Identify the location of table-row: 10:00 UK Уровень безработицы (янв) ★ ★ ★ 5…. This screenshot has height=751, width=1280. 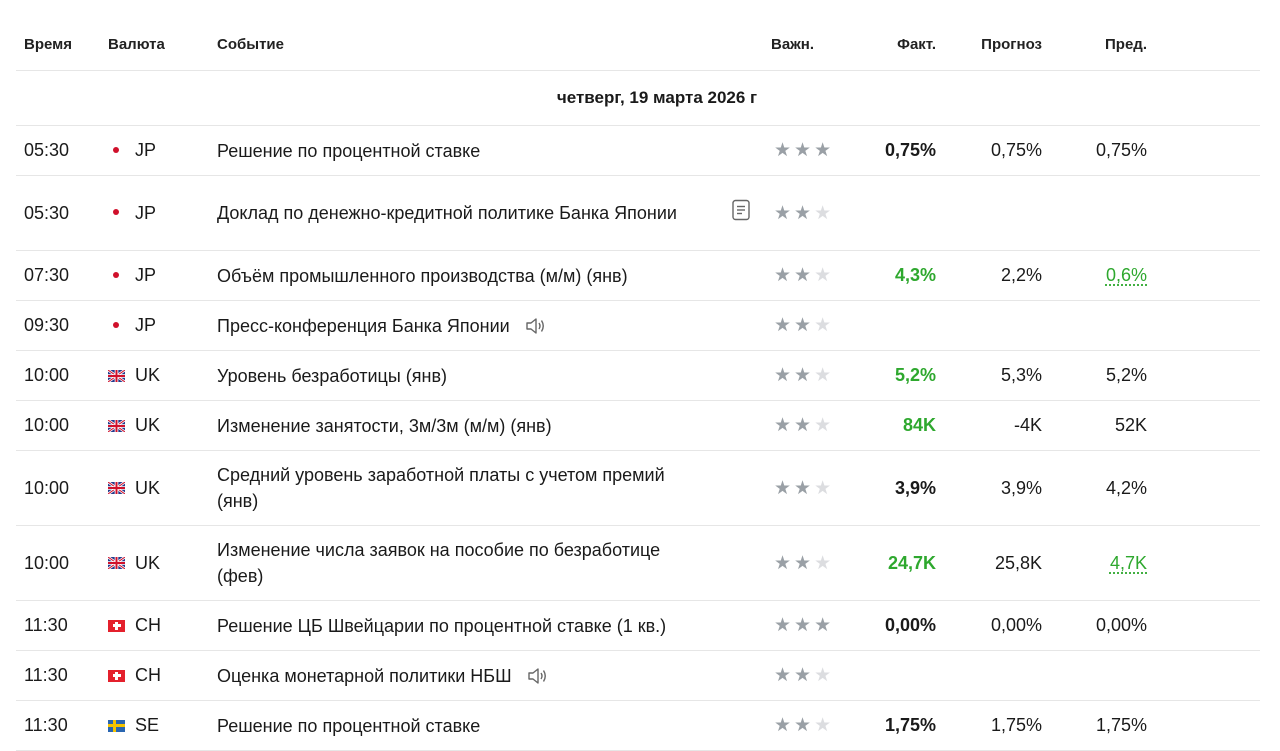
(638, 376).